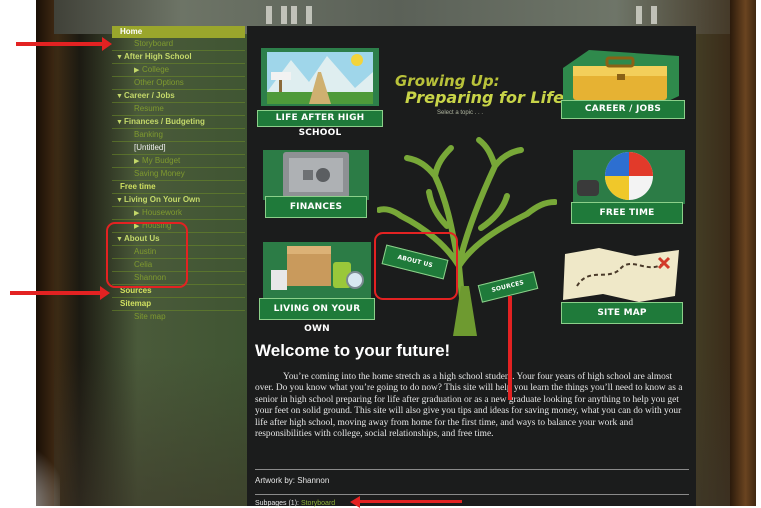 Image resolution: width=761 pixels, height=508 pixels. Describe the element at coordinates (629, 177) in the screenshot. I see `beach-ball-icon` at that location.